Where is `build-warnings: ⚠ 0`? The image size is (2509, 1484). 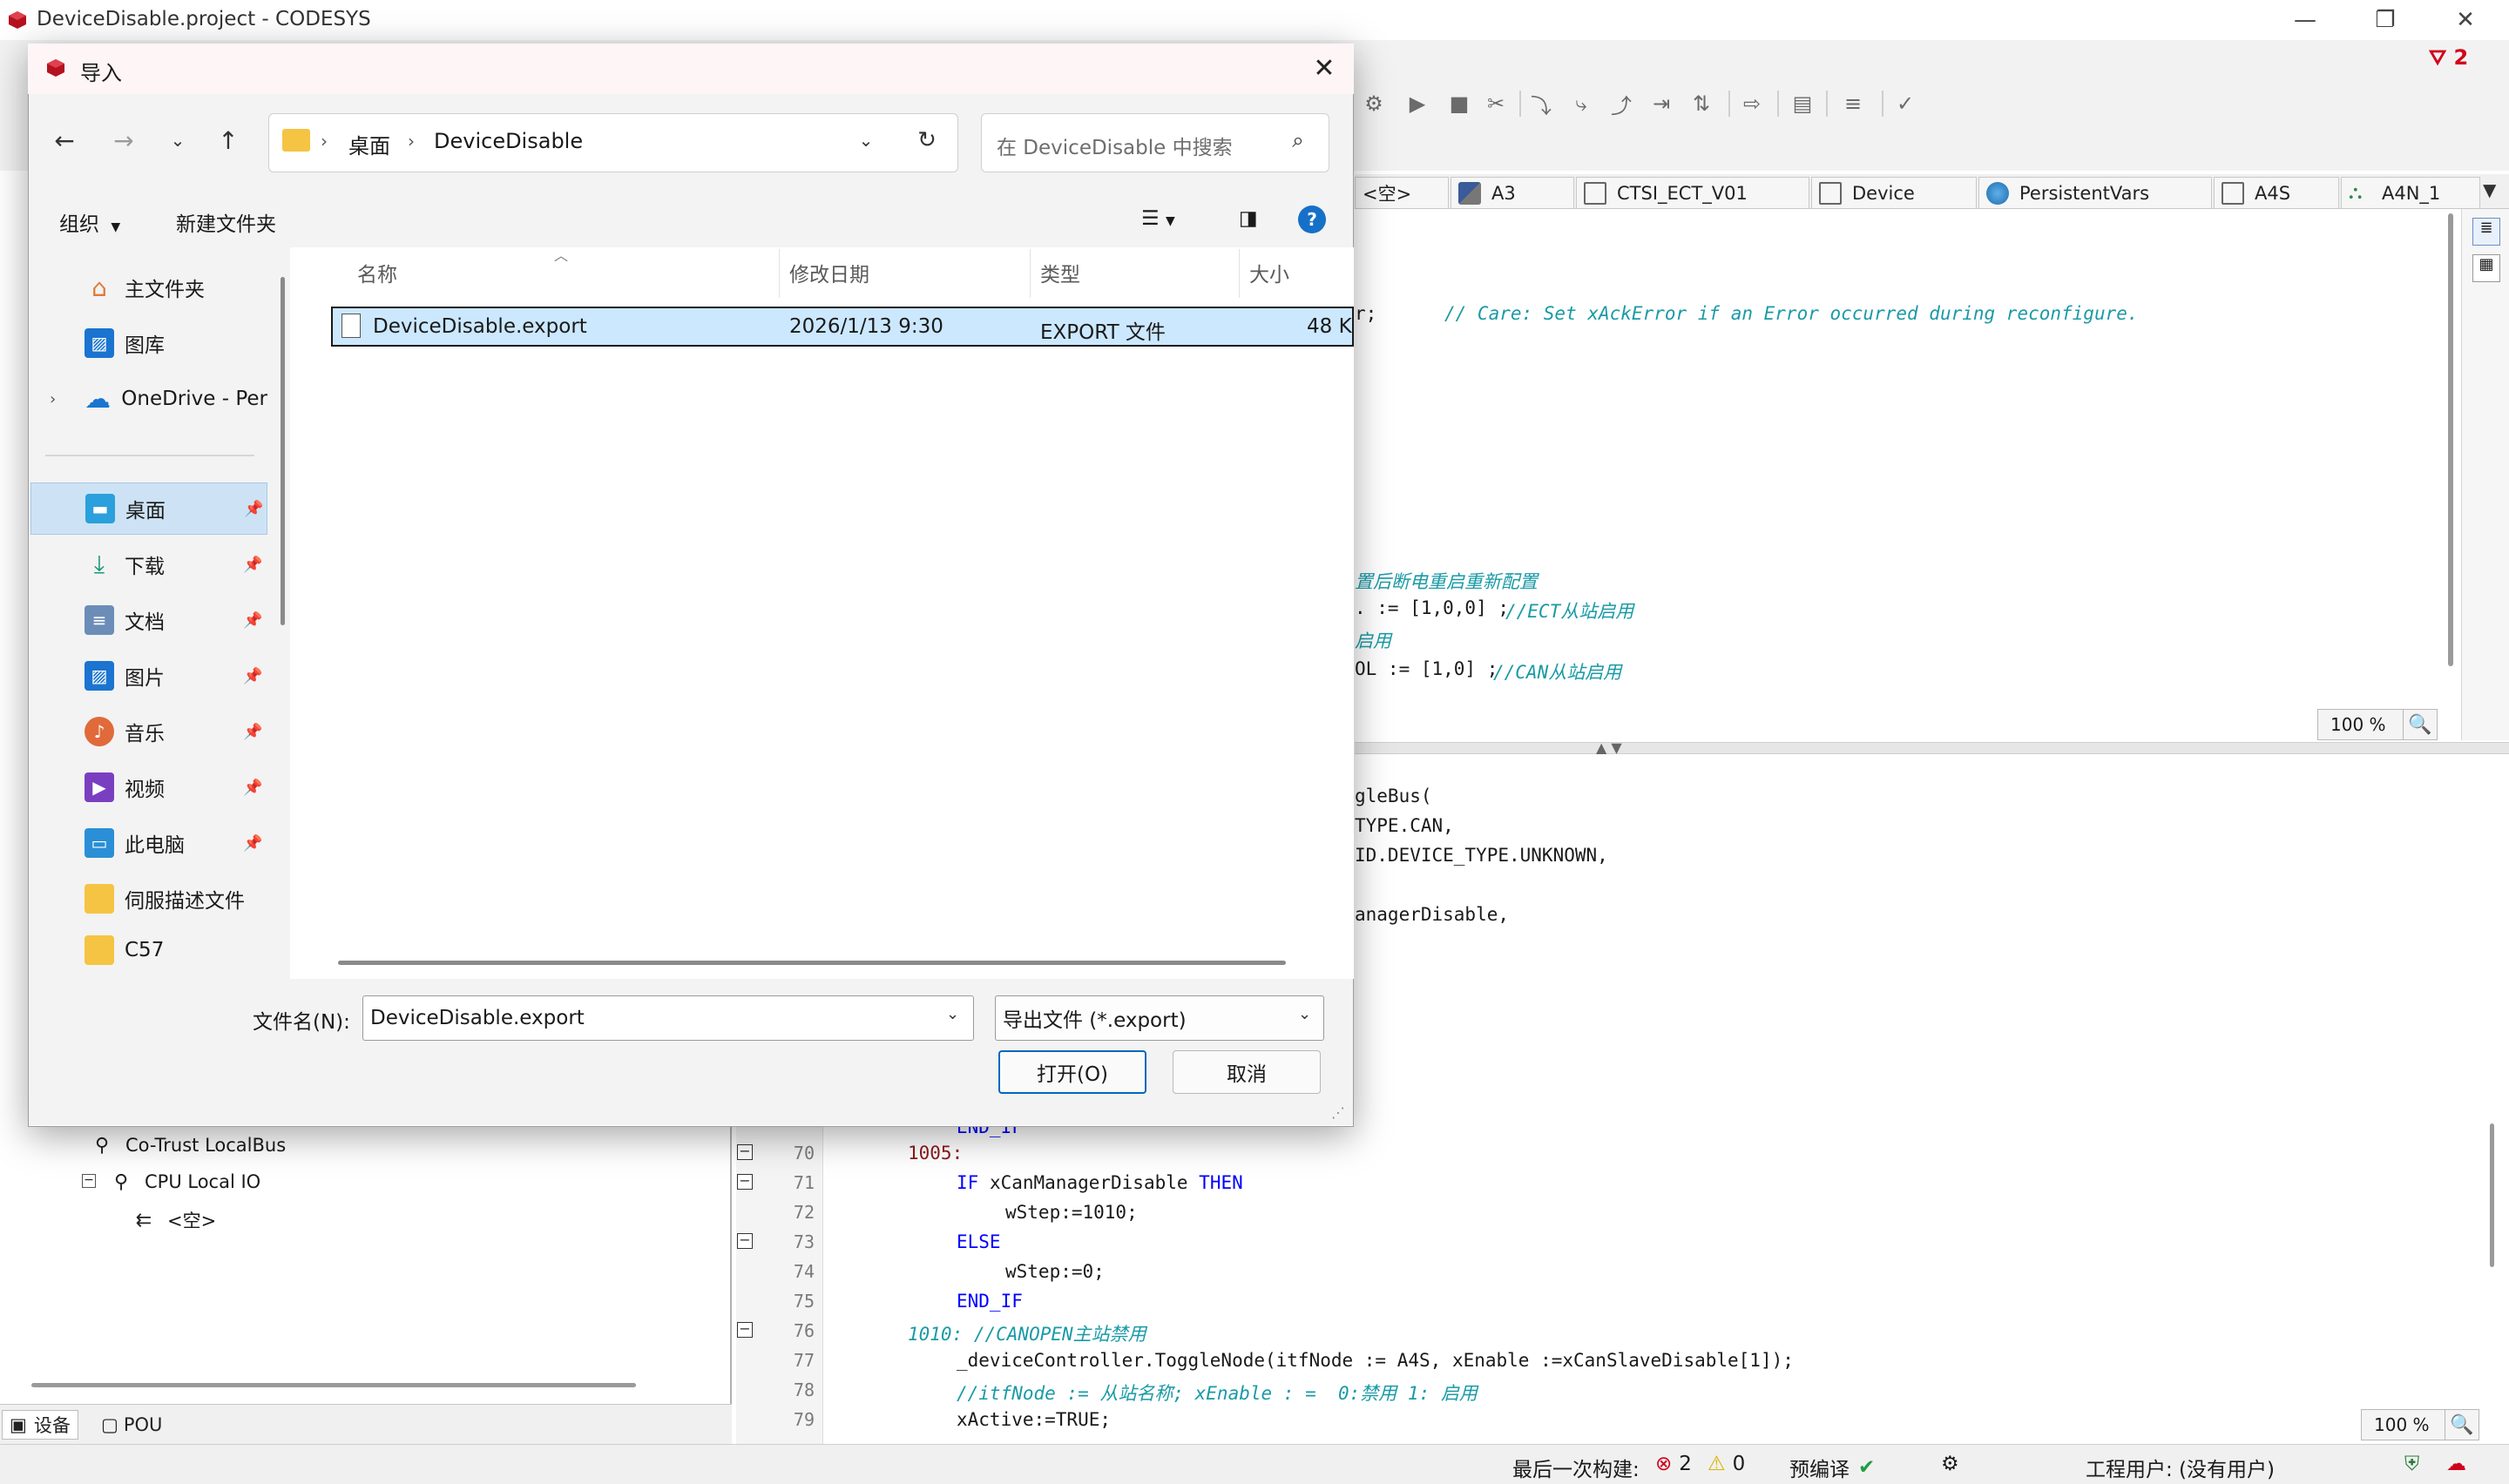
build-warnings: ⚠ 0 is located at coordinates (1726, 1464).